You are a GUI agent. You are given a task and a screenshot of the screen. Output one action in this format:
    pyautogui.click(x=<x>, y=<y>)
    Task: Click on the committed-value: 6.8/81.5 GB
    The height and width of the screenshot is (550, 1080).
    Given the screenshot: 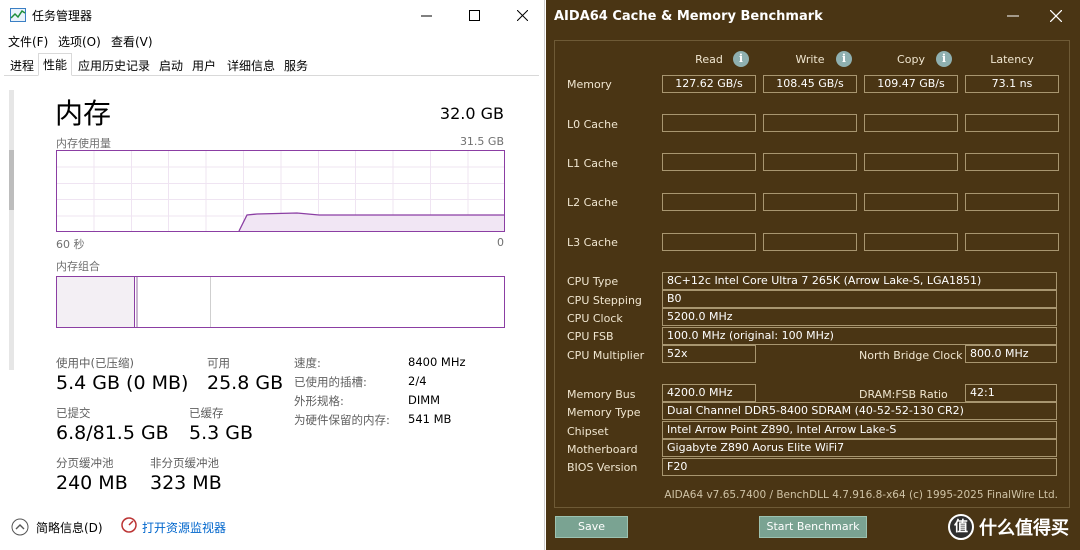 What is the action you would take?
    pyautogui.click(x=112, y=433)
    